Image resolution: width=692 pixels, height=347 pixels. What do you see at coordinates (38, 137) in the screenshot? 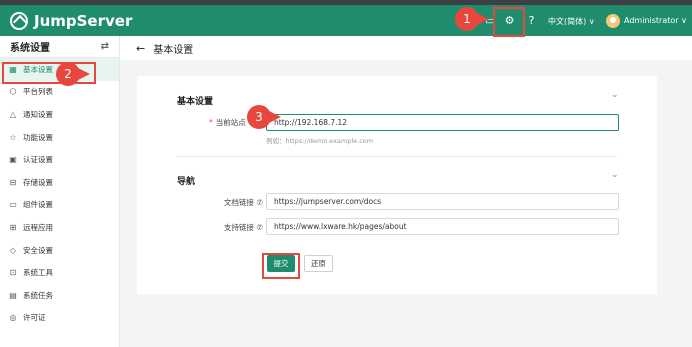
I see `sidebar-item-label: 功能设置` at bounding box center [38, 137].